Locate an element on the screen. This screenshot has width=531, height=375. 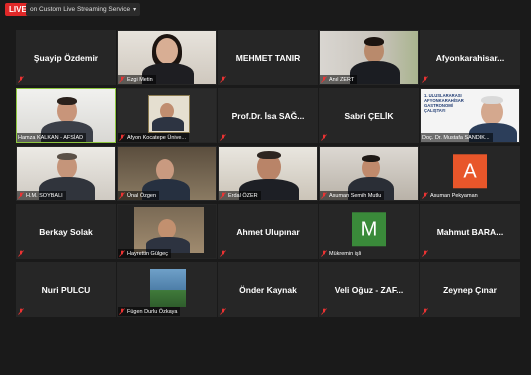
participant-name: Erdal ÖZER is located at coordinates (243, 195).